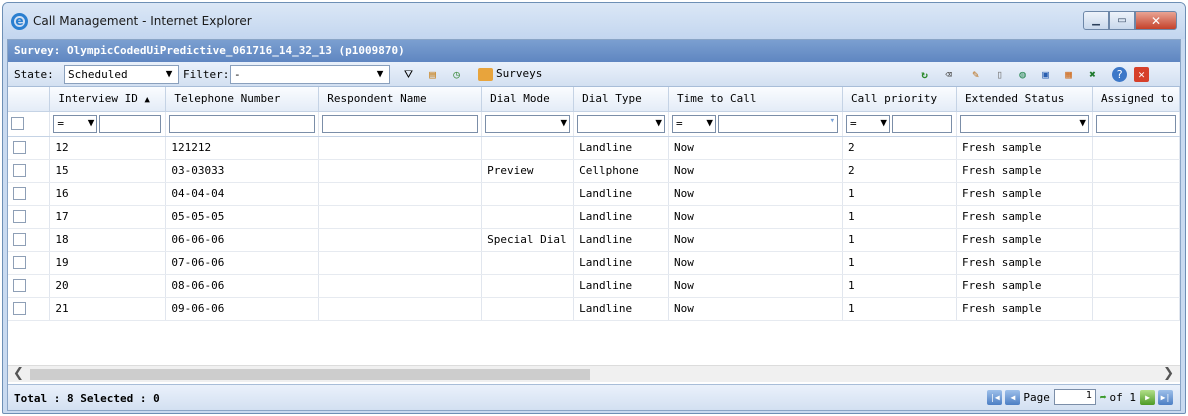 This screenshot has height=416, width=1188. I want to click on cell-dial-mode, so click(528, 148).